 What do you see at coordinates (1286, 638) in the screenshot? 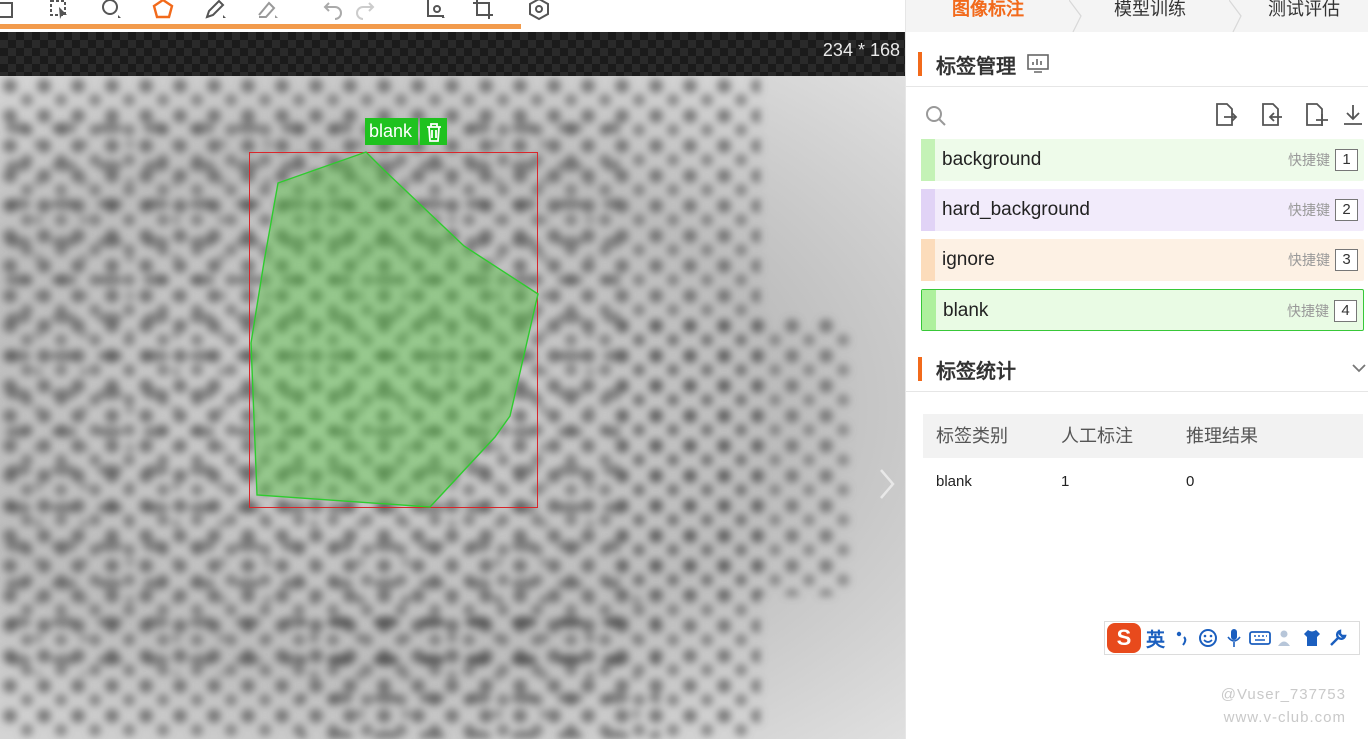
I see `user-icon` at bounding box center [1286, 638].